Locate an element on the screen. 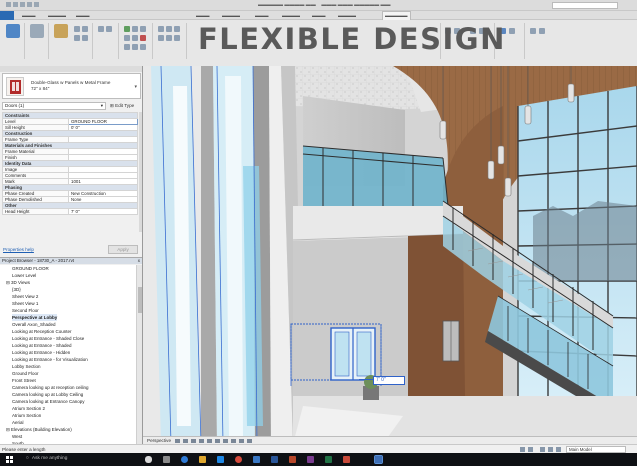 This screenshot has width=637, height=466. instance-filter-select: Doors (1) ▾ is located at coordinates (54, 106).